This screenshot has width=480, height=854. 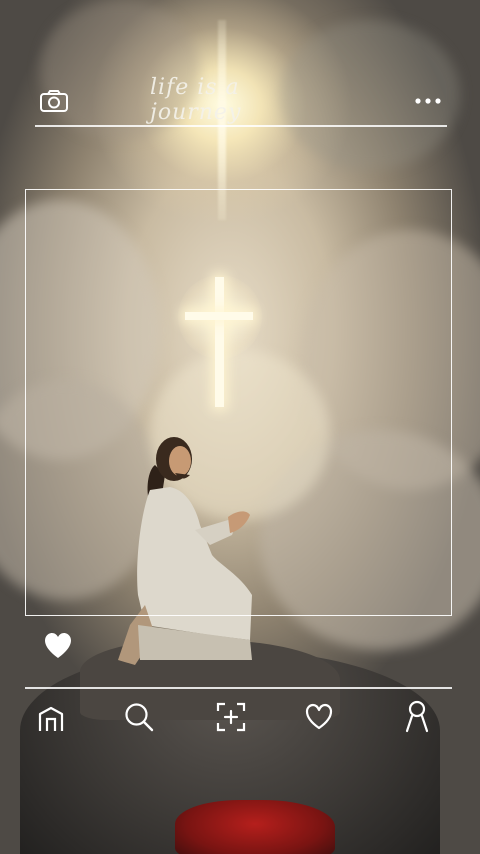 I want to click on nav-home, so click(x=51, y=719).